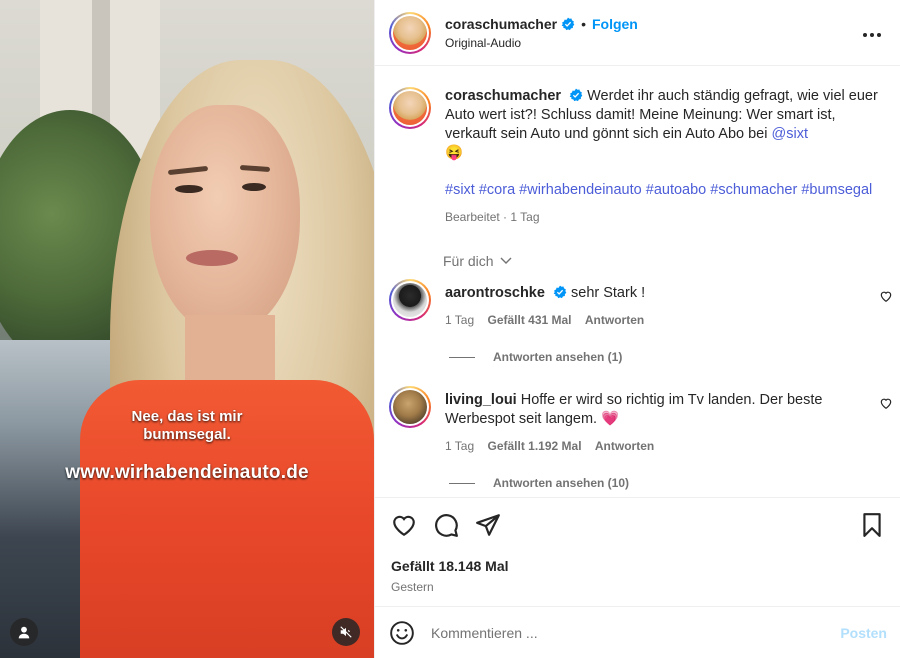  Describe the element at coordinates (497, 190) in the screenshot. I see `hashtag: #cora` at that location.